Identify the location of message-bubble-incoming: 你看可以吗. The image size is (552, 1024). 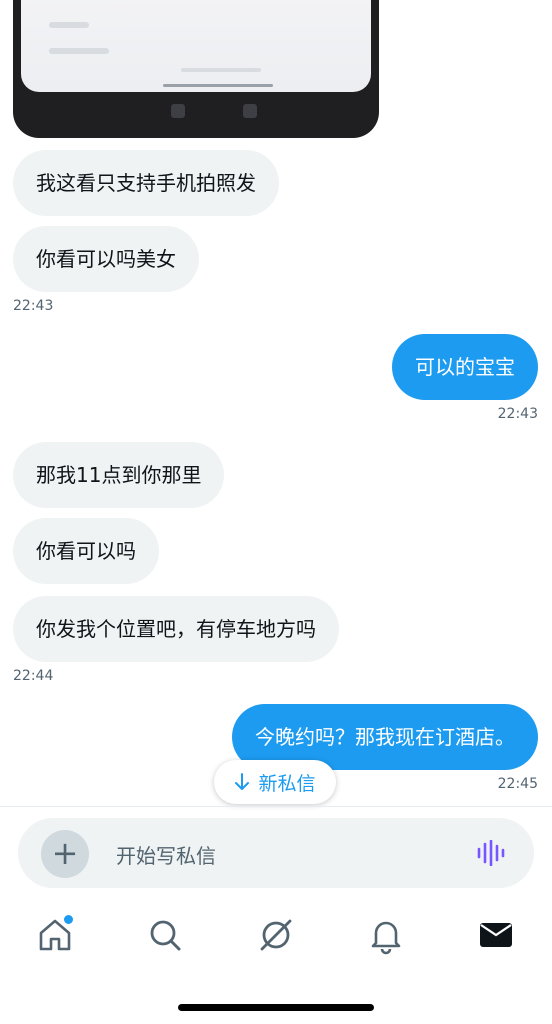
(86, 551).